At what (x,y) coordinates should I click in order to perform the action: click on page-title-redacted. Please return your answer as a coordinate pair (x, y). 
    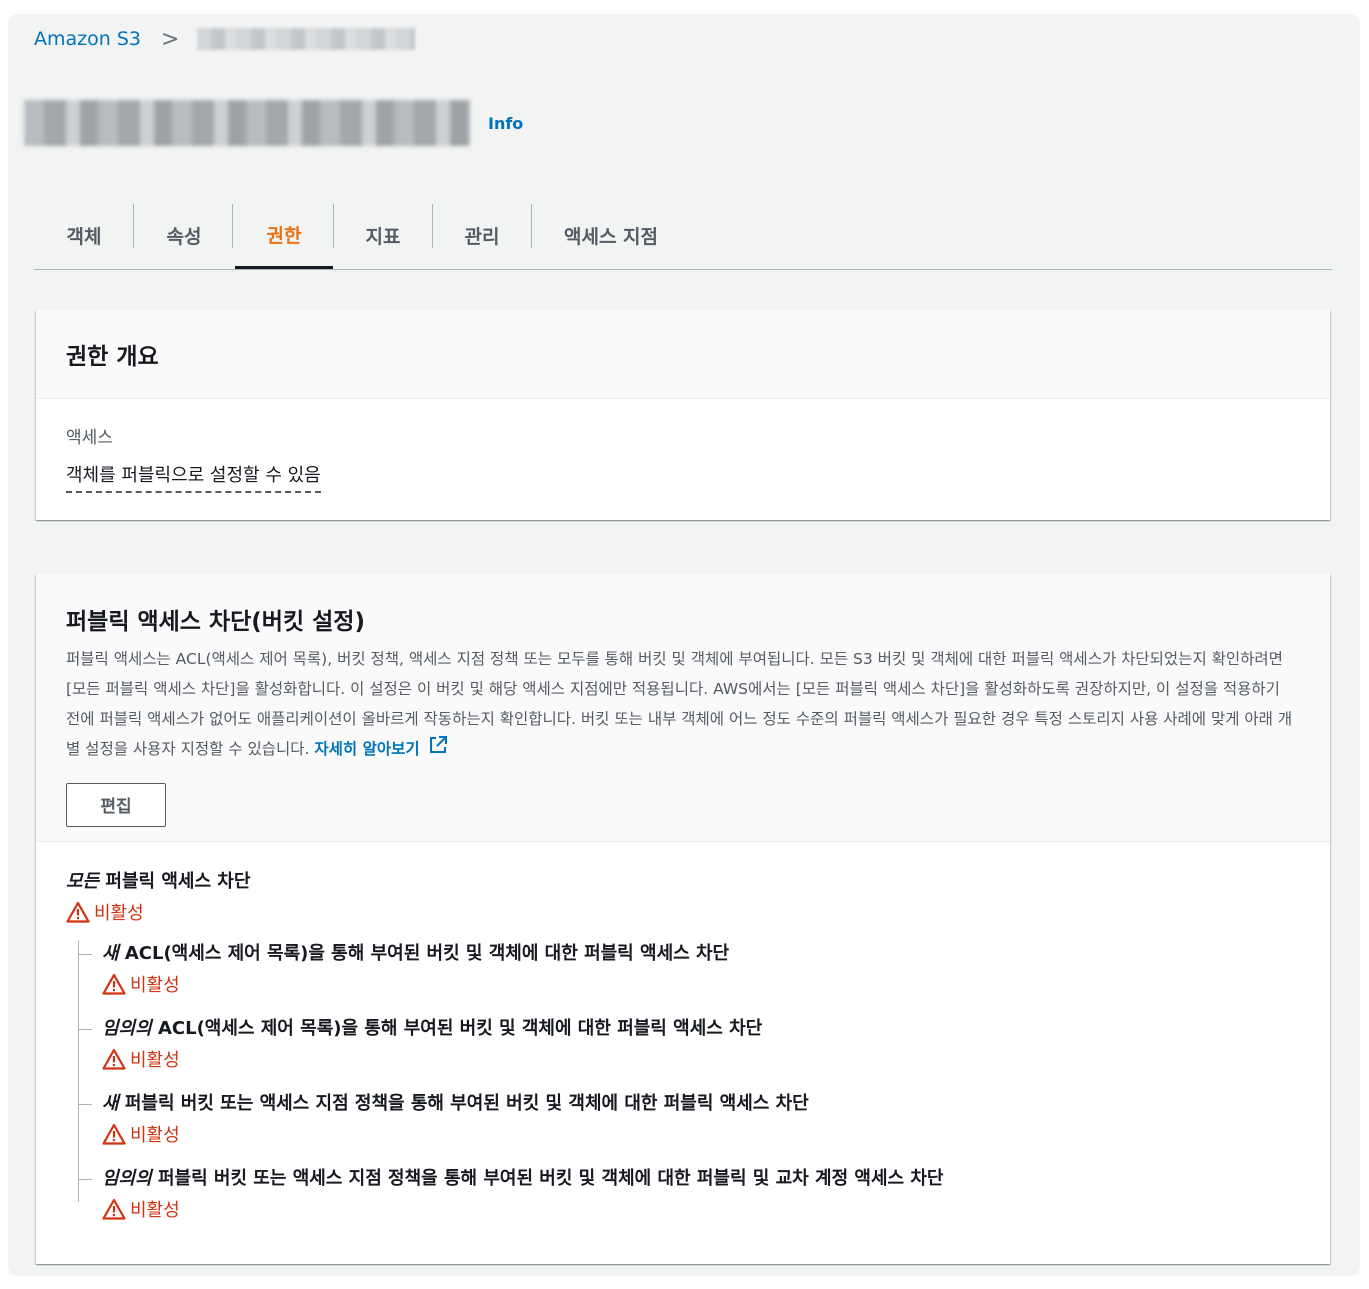
    Looking at the image, I should click on (247, 123).